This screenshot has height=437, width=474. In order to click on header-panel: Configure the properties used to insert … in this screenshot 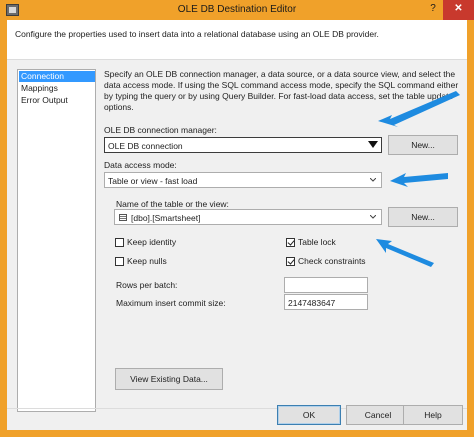, I will do `click(237, 40)`.